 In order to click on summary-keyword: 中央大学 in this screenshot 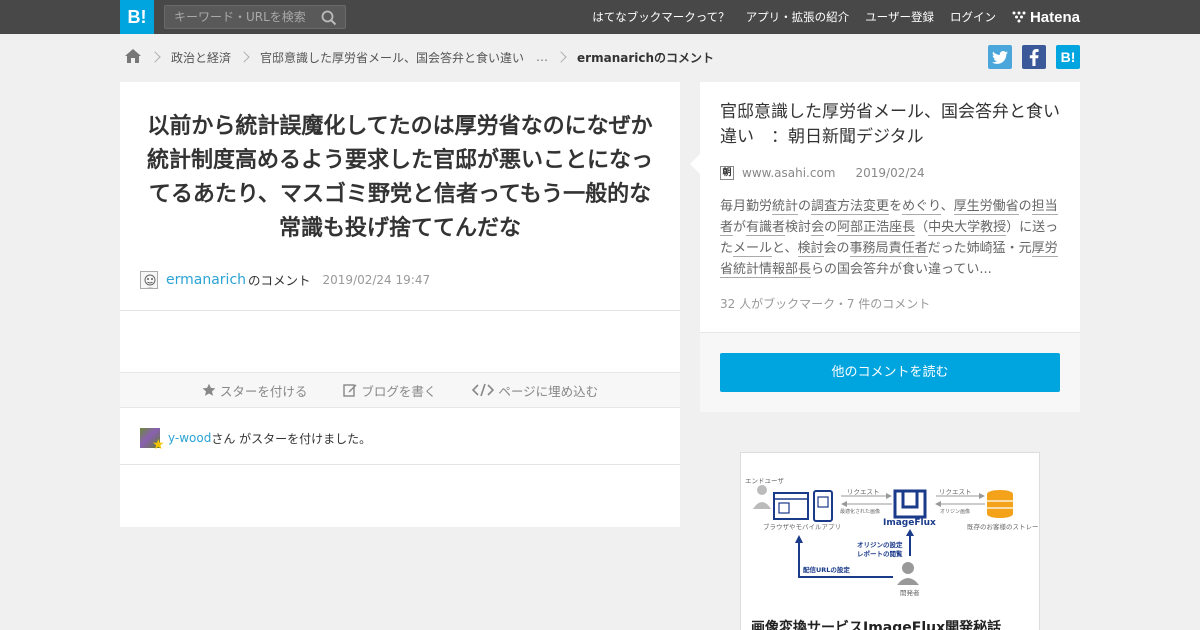, I will do `click(954, 228)`.